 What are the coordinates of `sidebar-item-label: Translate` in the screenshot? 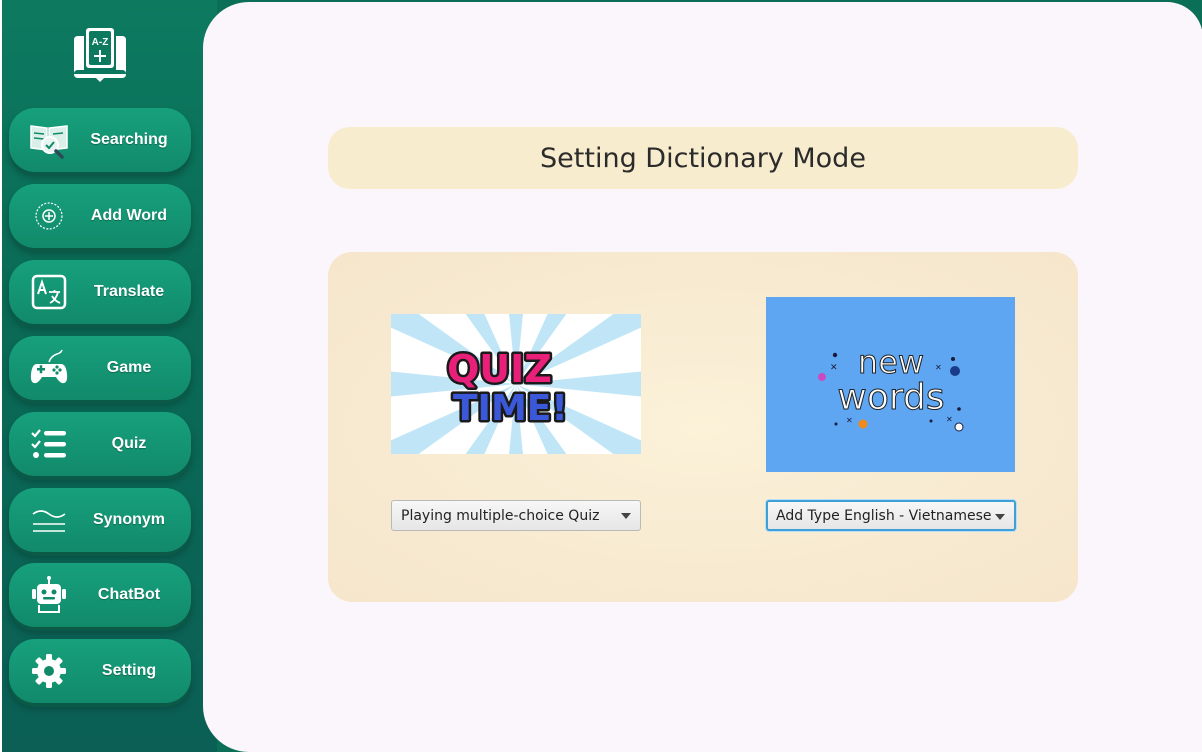 It's located at (129, 291).